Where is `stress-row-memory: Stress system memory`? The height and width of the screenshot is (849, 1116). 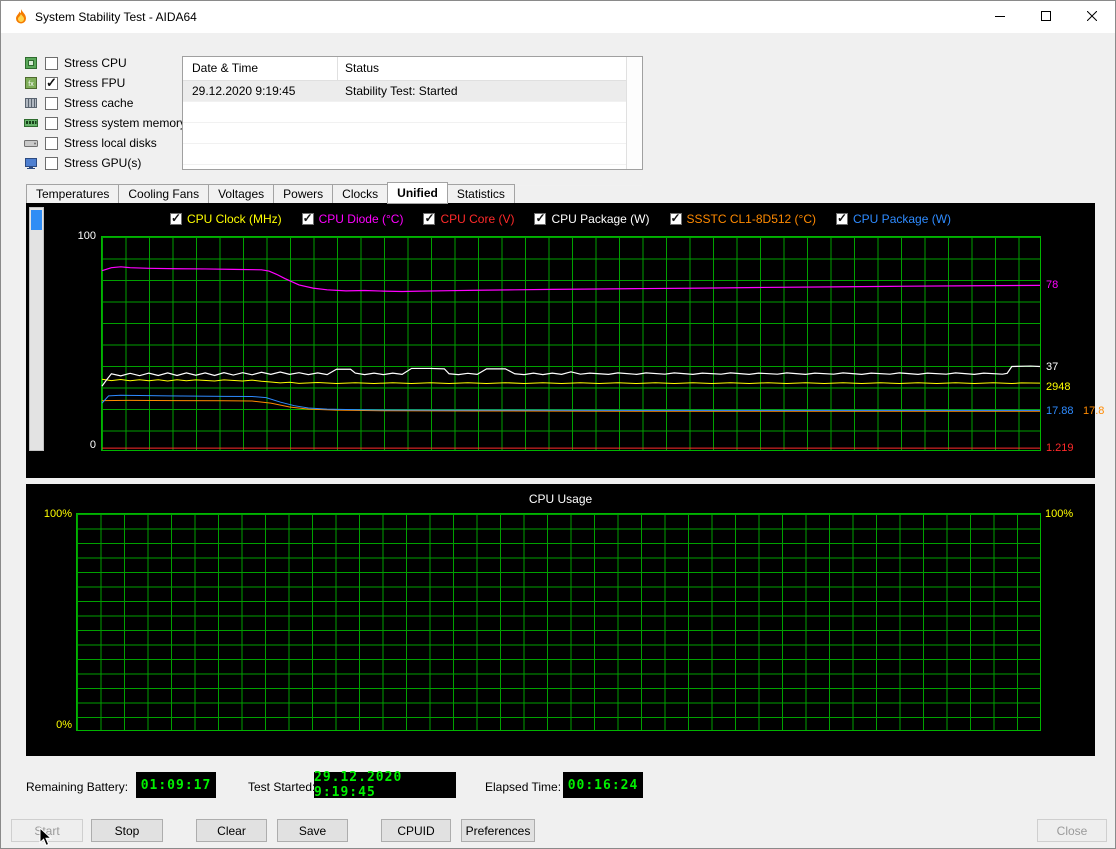
stress-row-memory: Stress system memory is located at coordinates (104, 123).